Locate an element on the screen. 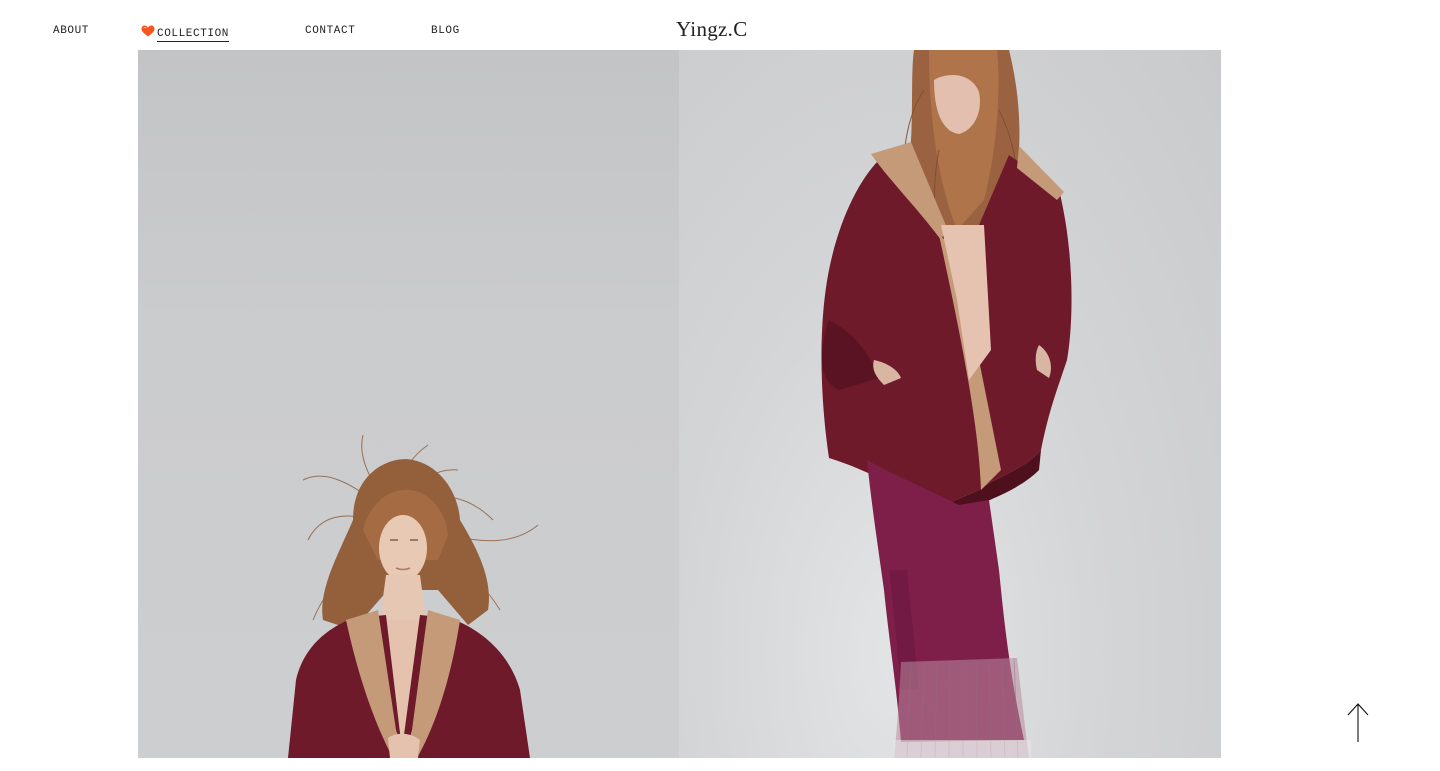  back-to-top-button is located at coordinates (1358, 723).